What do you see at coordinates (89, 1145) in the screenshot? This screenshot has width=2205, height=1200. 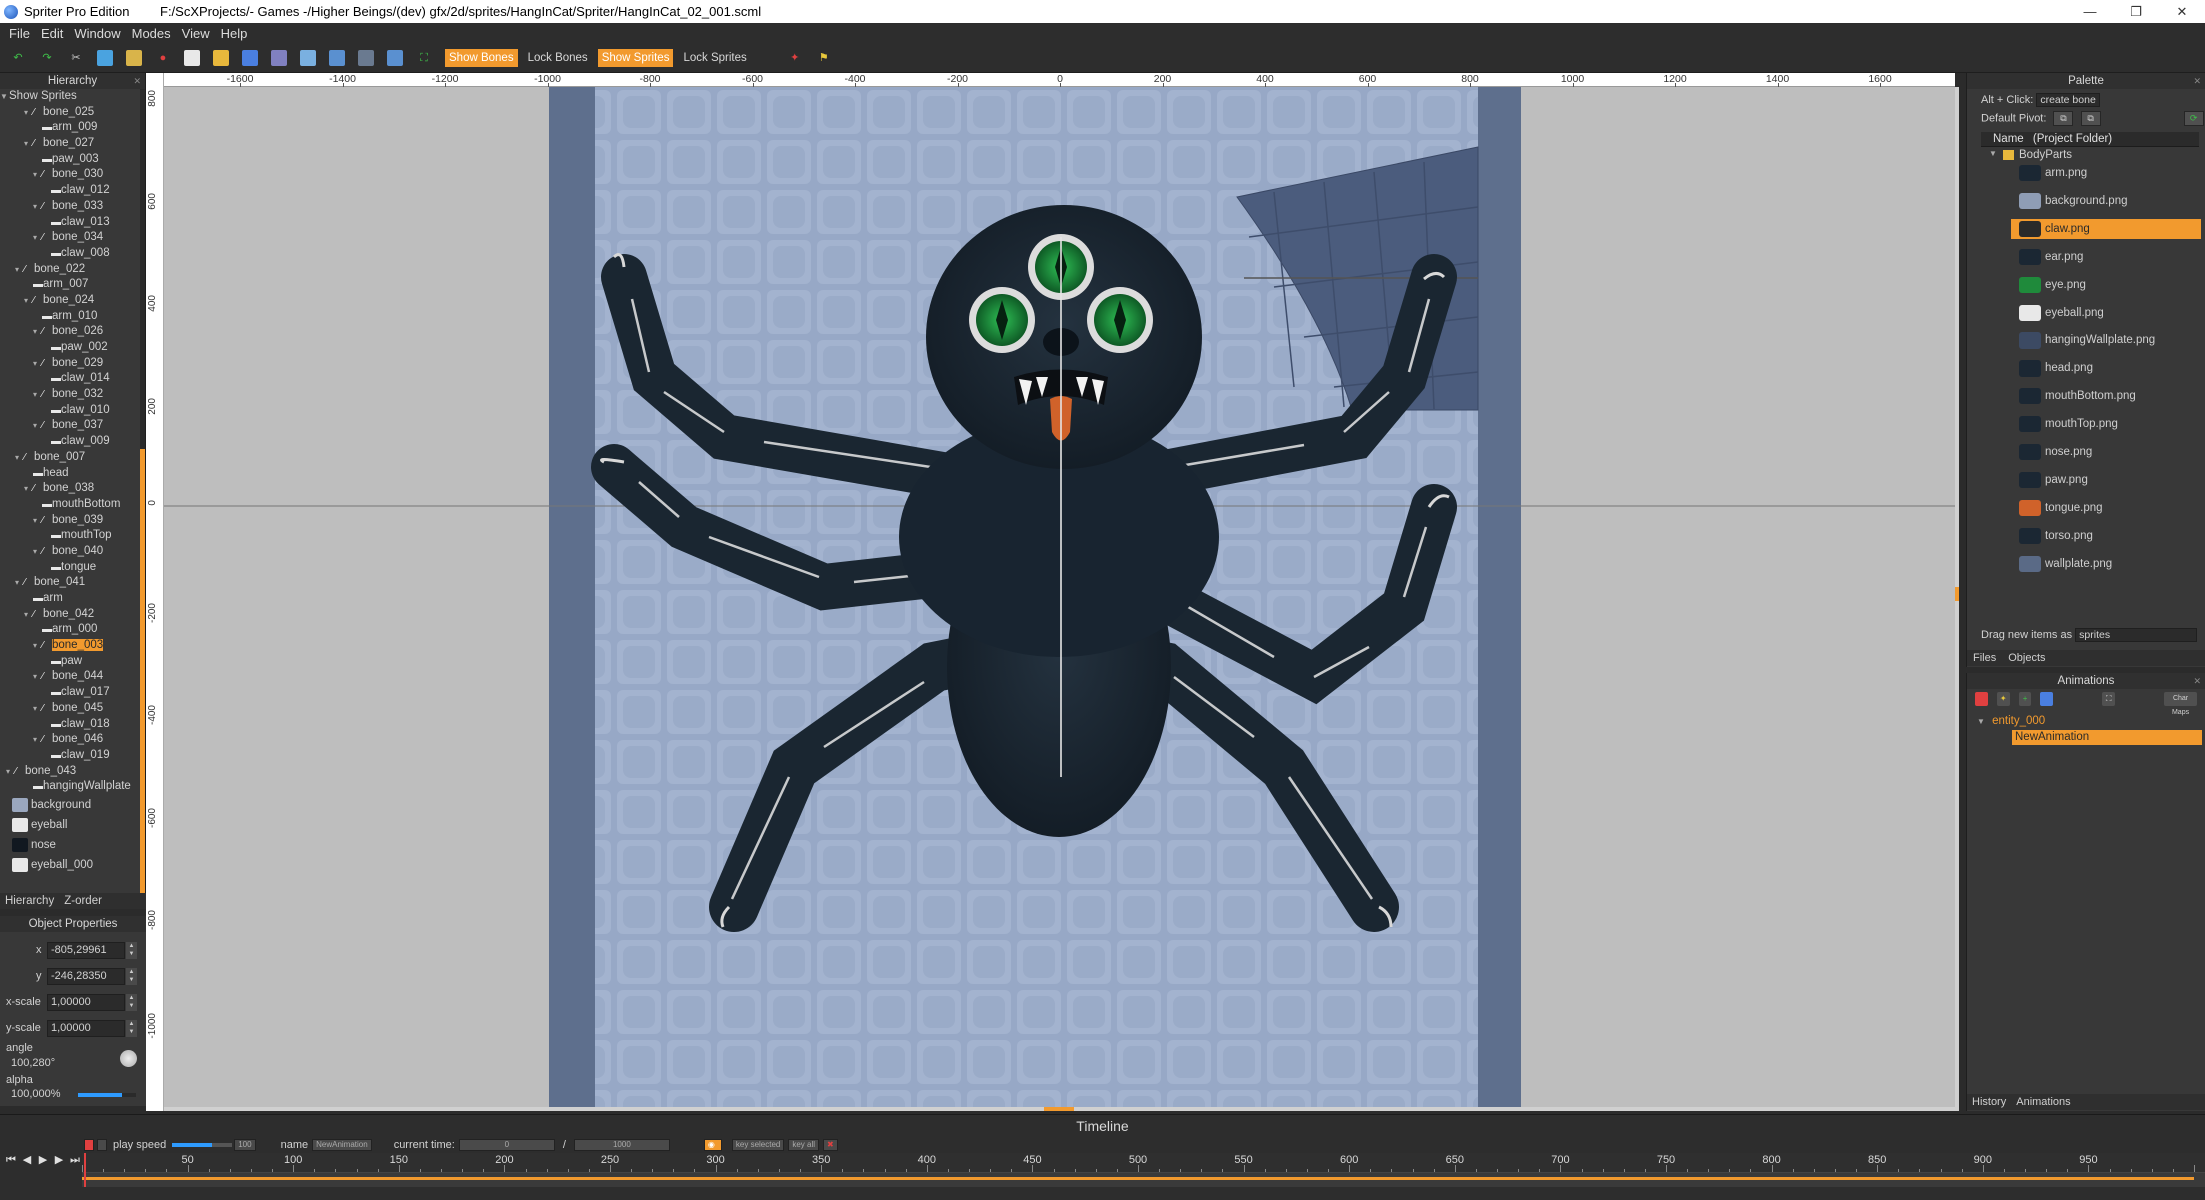 I see `loop-icon` at bounding box center [89, 1145].